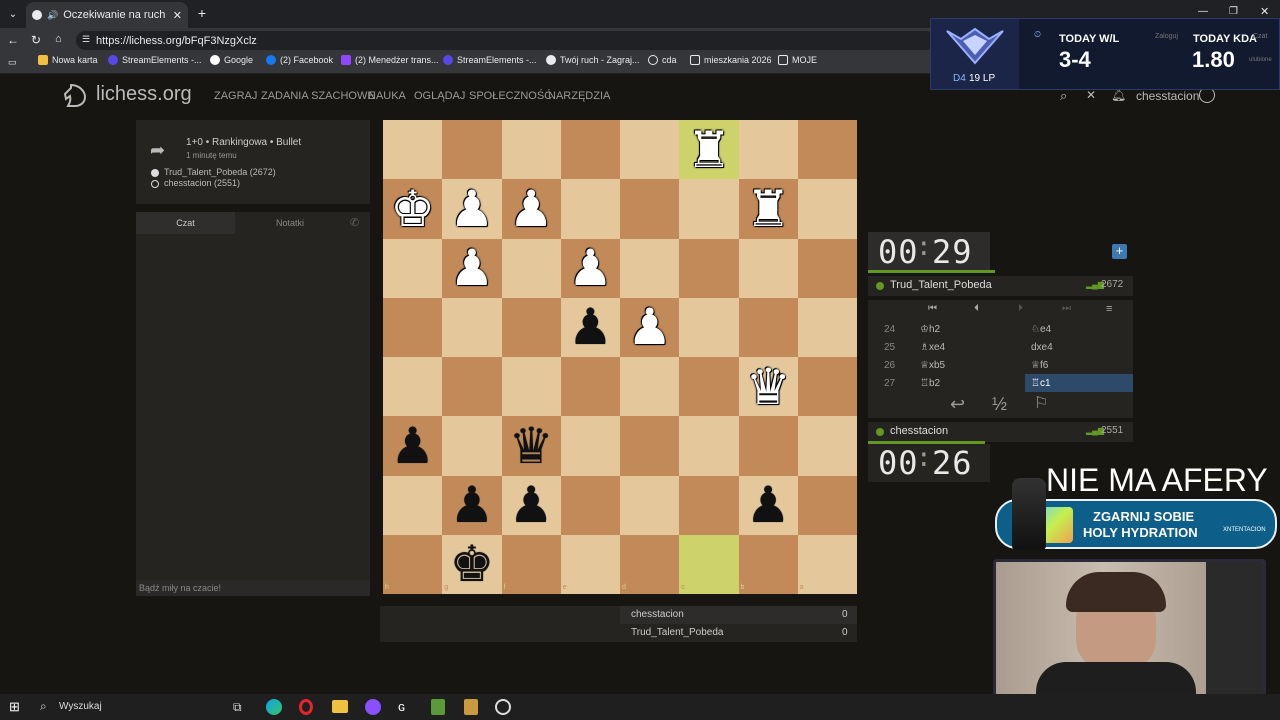  Describe the element at coordinates (709, 446) in the screenshot. I see `square-c6` at that location.